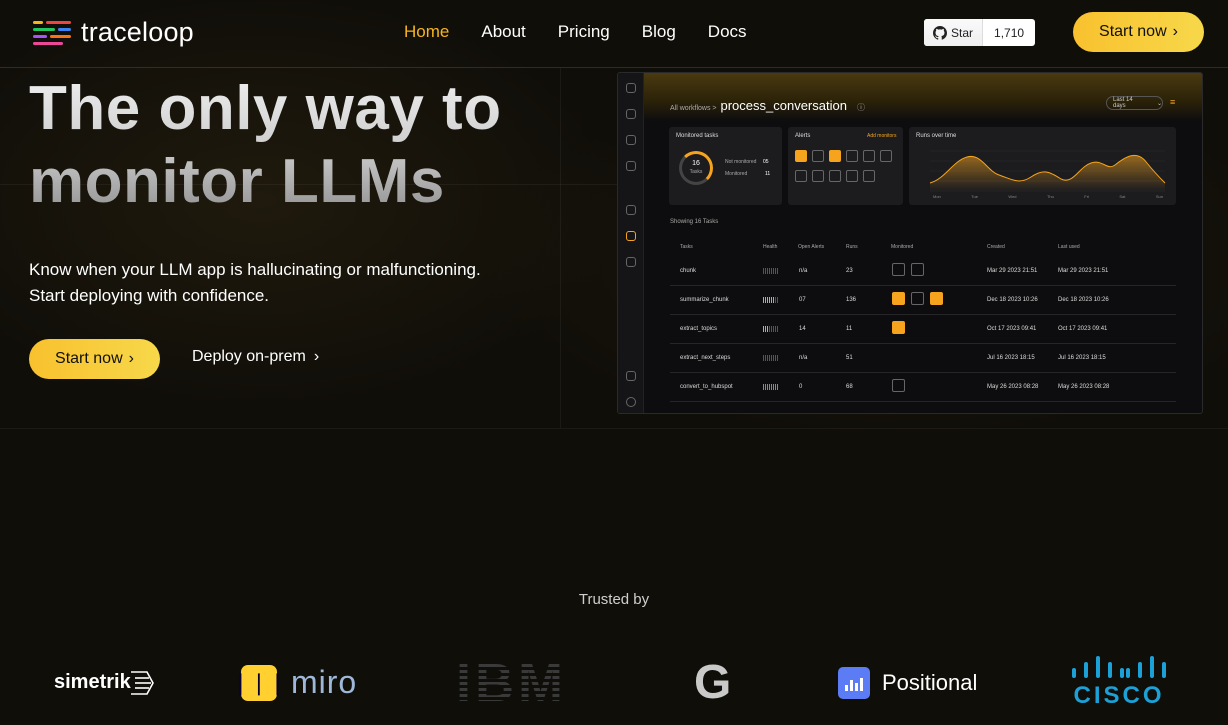 The height and width of the screenshot is (725, 1228). What do you see at coordinates (1134, 103) in the screenshot?
I see `date-range-select: Last 14 days ⌄` at bounding box center [1134, 103].